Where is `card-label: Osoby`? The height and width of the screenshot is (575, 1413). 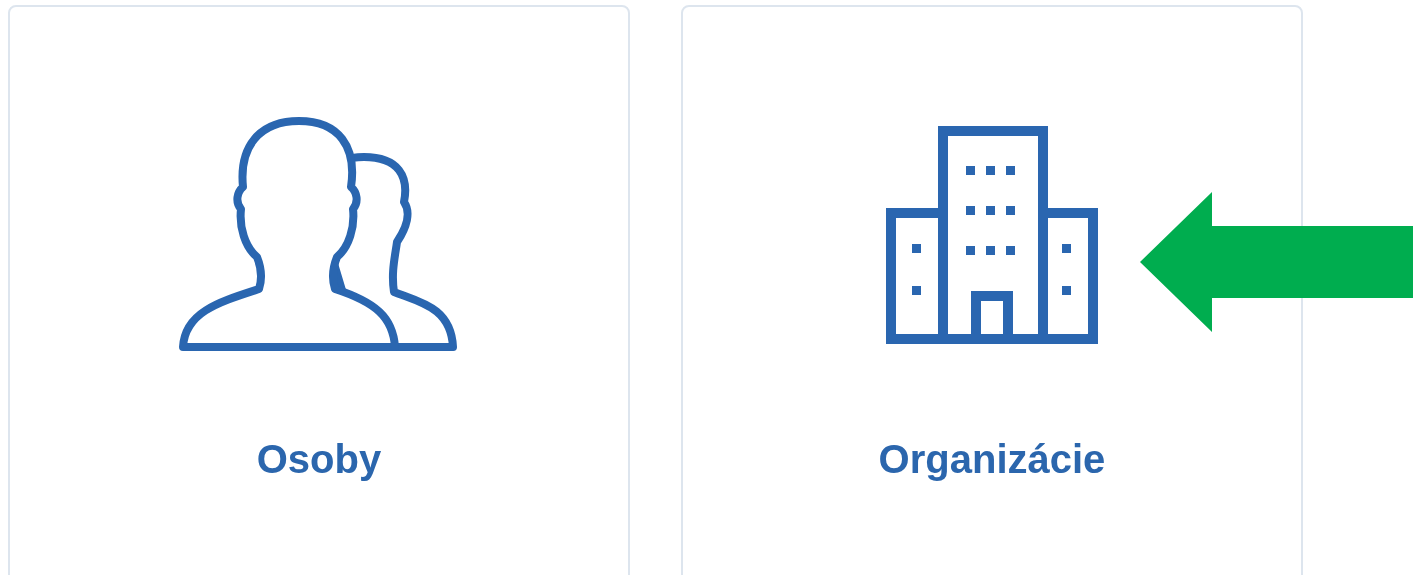
card-label: Osoby is located at coordinates (319, 459).